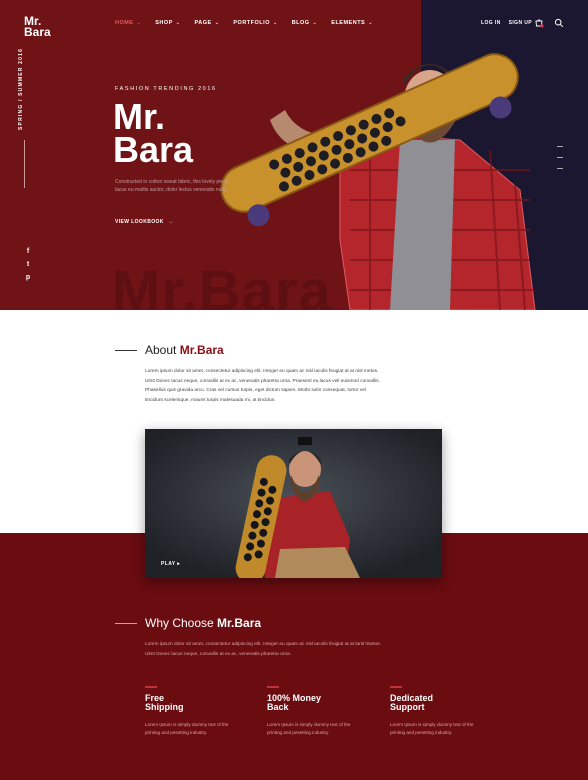 The image size is (588, 780). I want to click on vertical-divider, so click(24, 164).